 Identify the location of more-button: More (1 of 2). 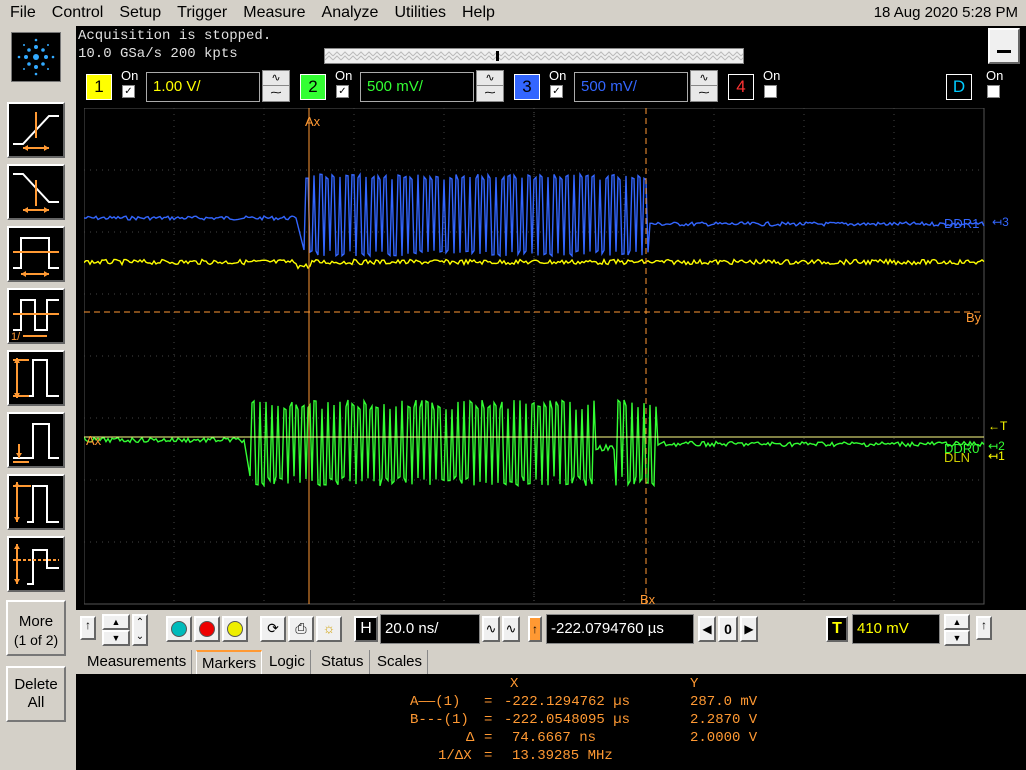
(36, 628).